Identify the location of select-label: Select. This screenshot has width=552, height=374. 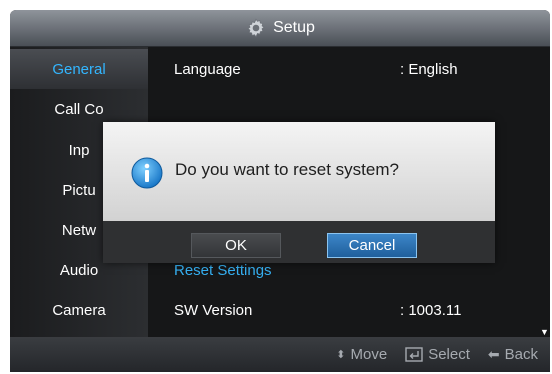
(449, 354).